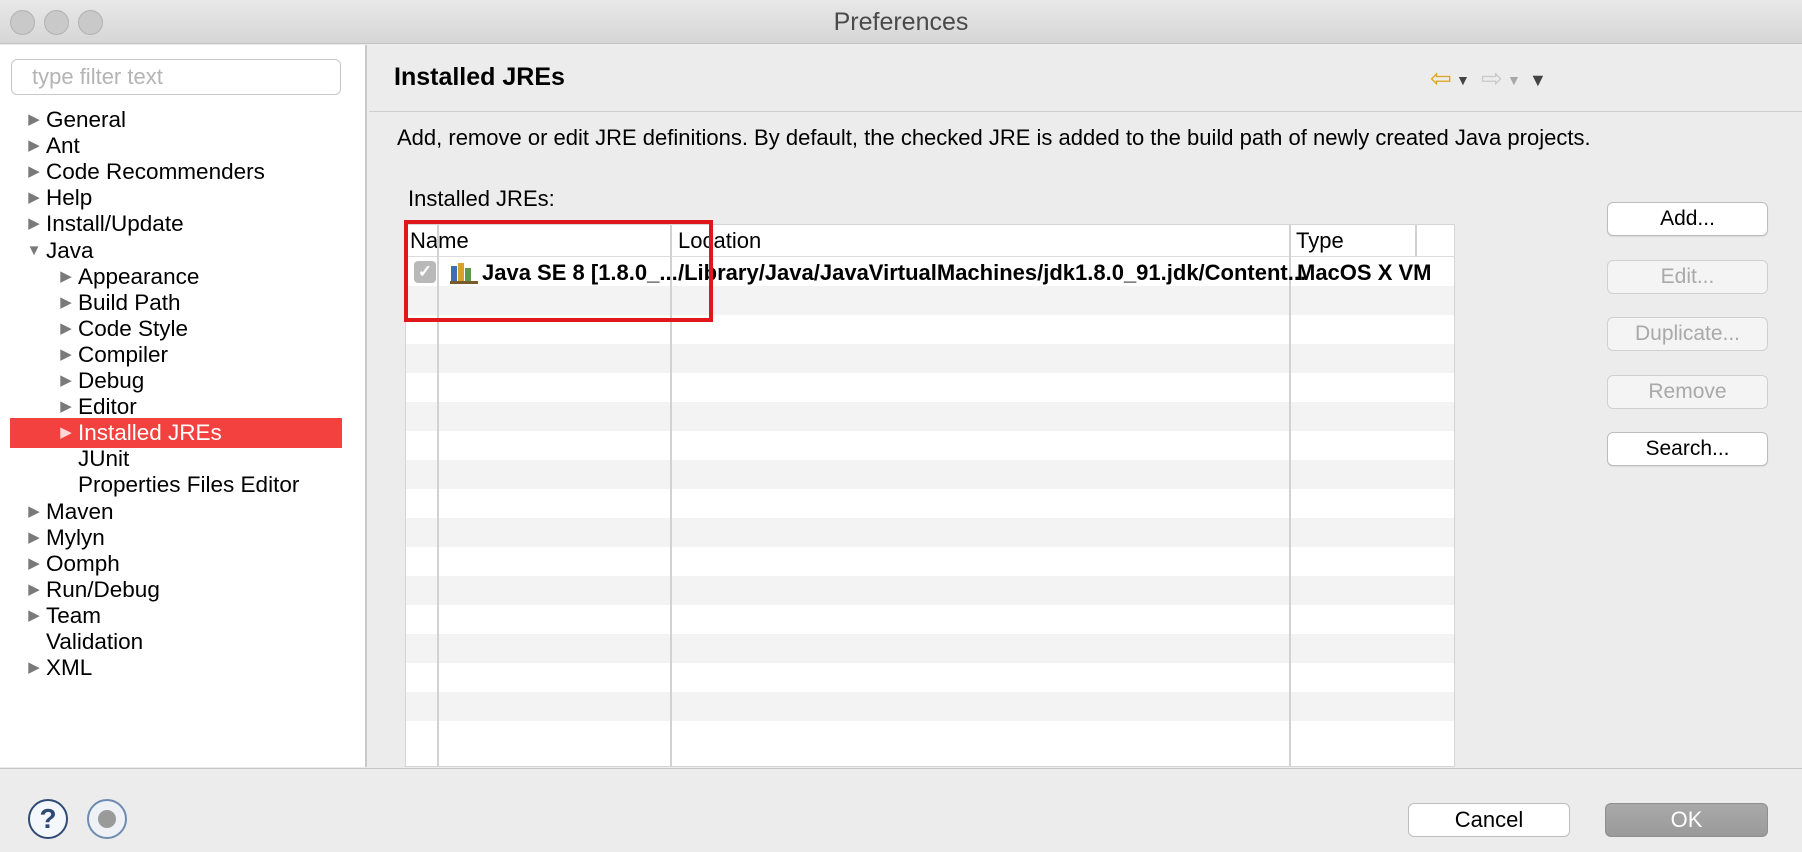 This screenshot has width=1802, height=852. Describe the element at coordinates (901, 810) in the screenshot. I see `dialog-footer: ? Cancel OK` at that location.